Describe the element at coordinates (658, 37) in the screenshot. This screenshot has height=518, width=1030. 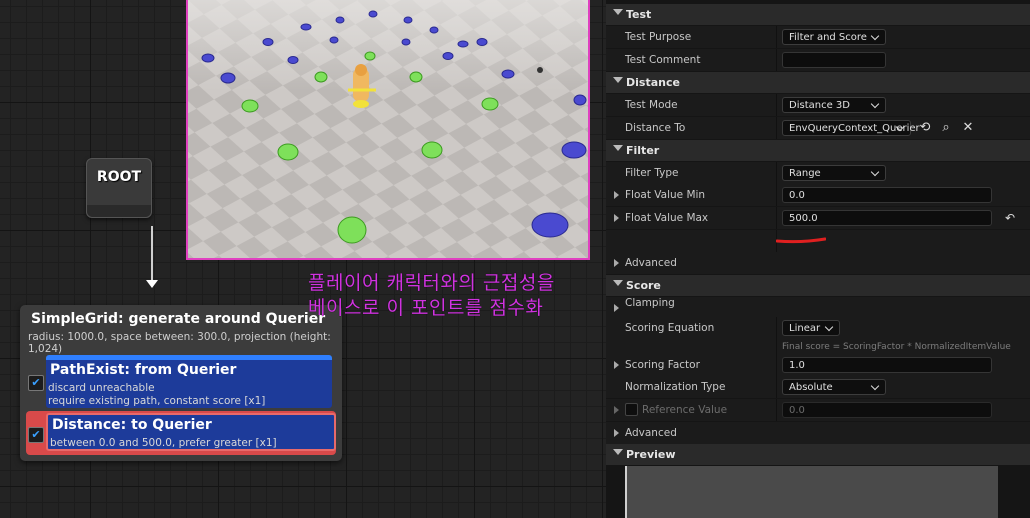
I see `prop-label: Test Purpose` at that location.